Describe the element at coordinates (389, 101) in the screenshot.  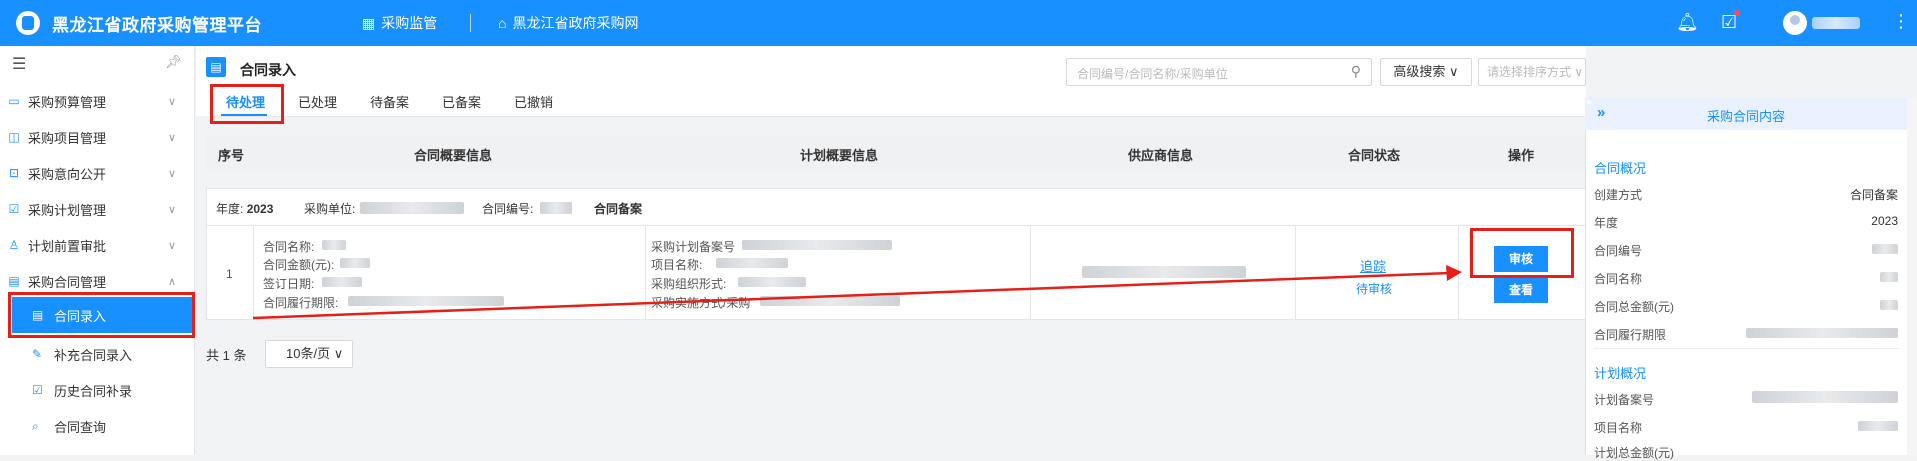
I see `tab-to-file: 待备案` at that location.